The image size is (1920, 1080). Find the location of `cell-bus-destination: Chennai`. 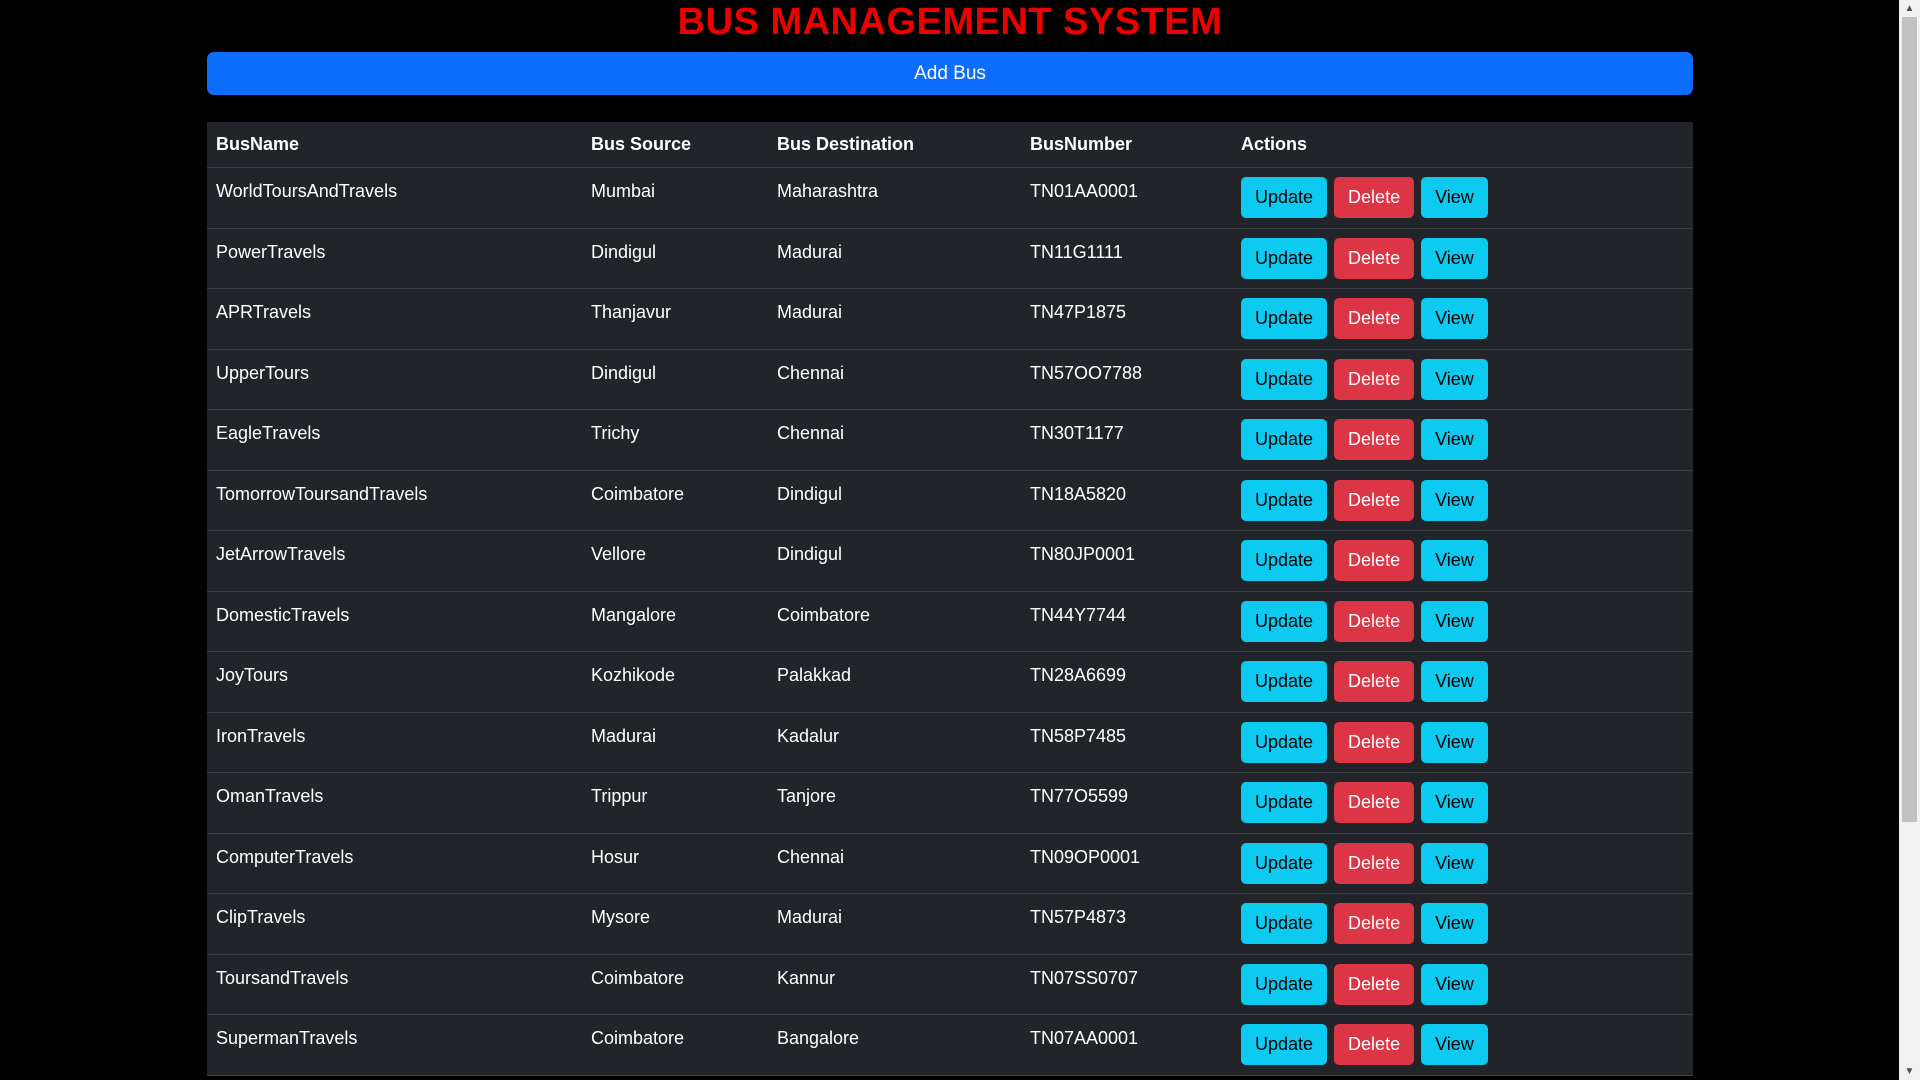

cell-bus-destination: Chennai is located at coordinates (894, 863).